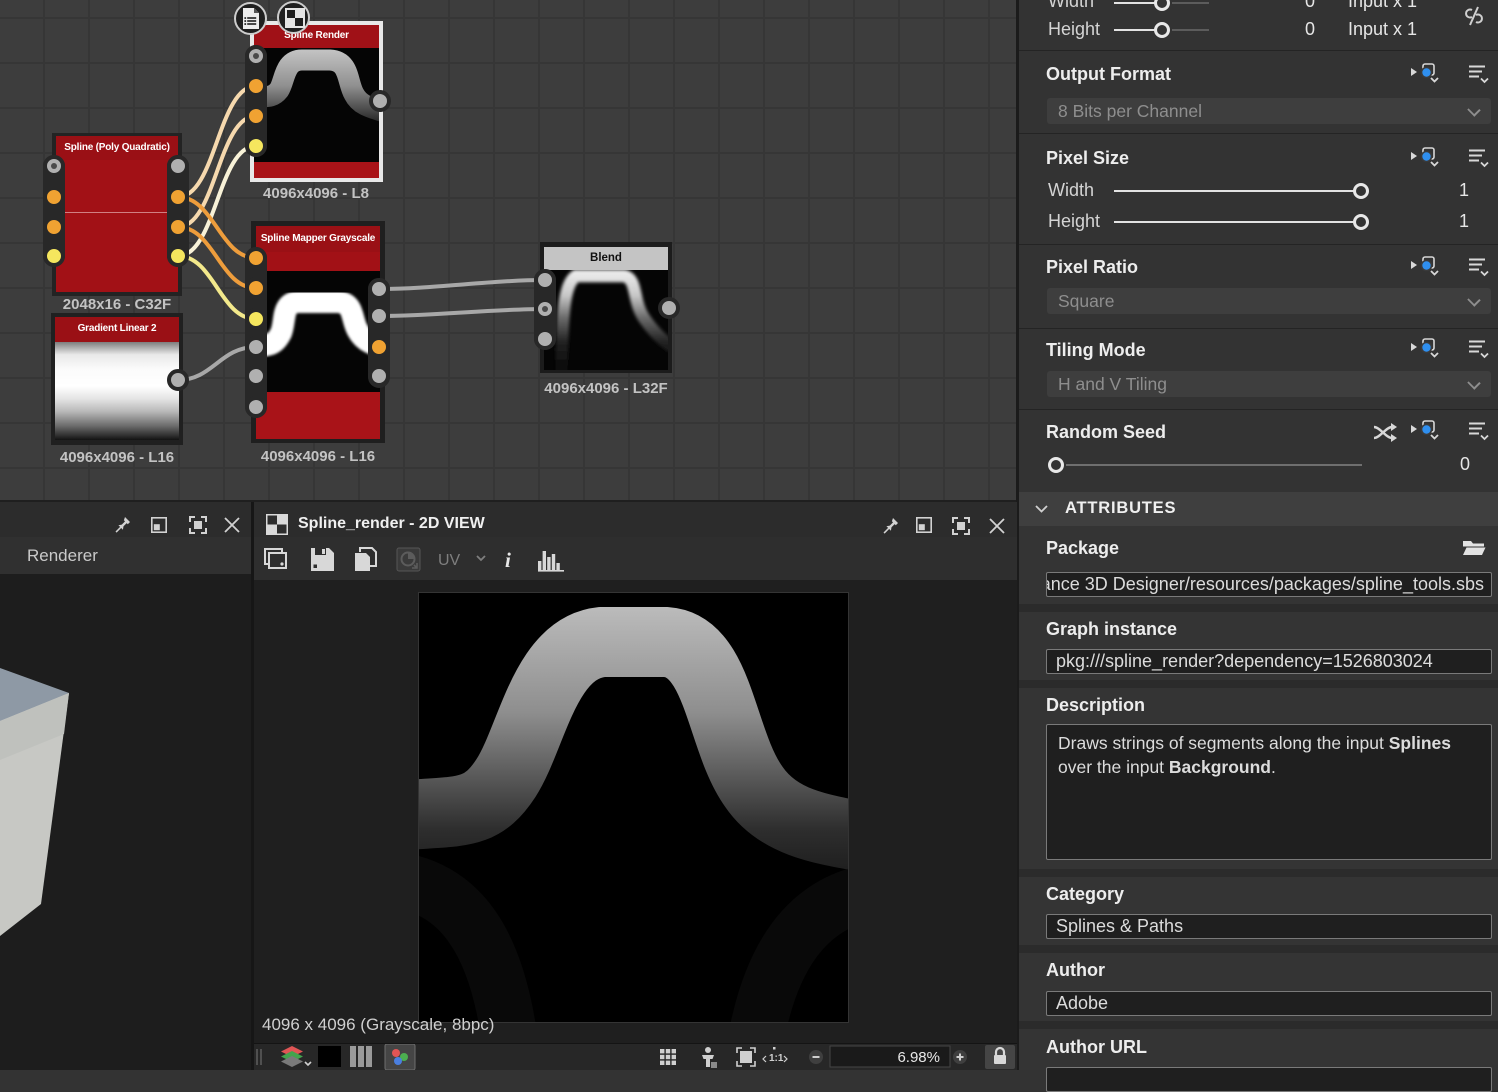 The width and height of the screenshot is (1498, 1092). I want to click on svg-text: 1:1, so click(776, 1058).